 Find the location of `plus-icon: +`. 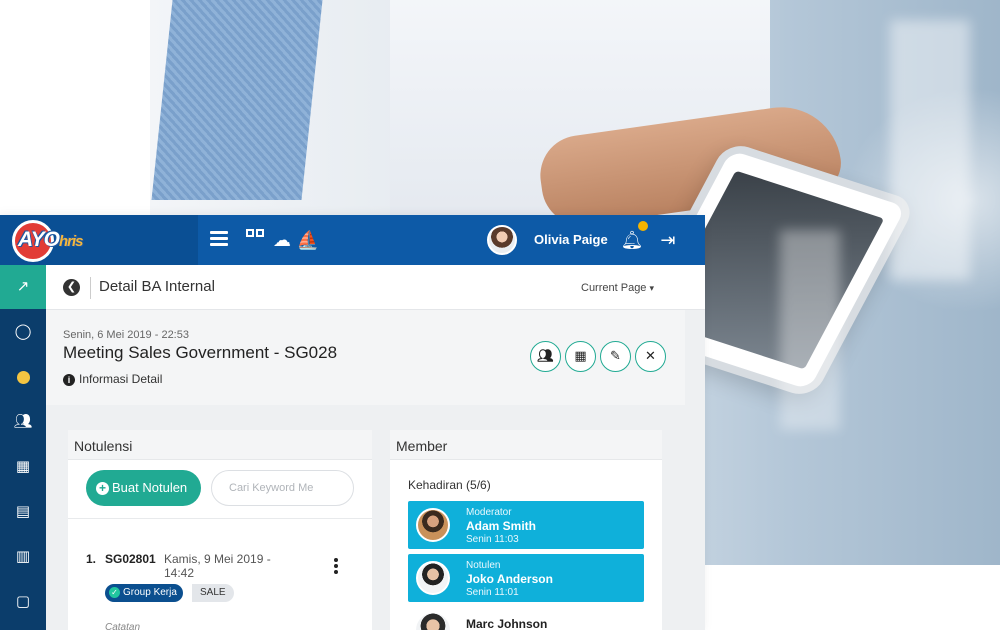

plus-icon: + is located at coordinates (102, 488).